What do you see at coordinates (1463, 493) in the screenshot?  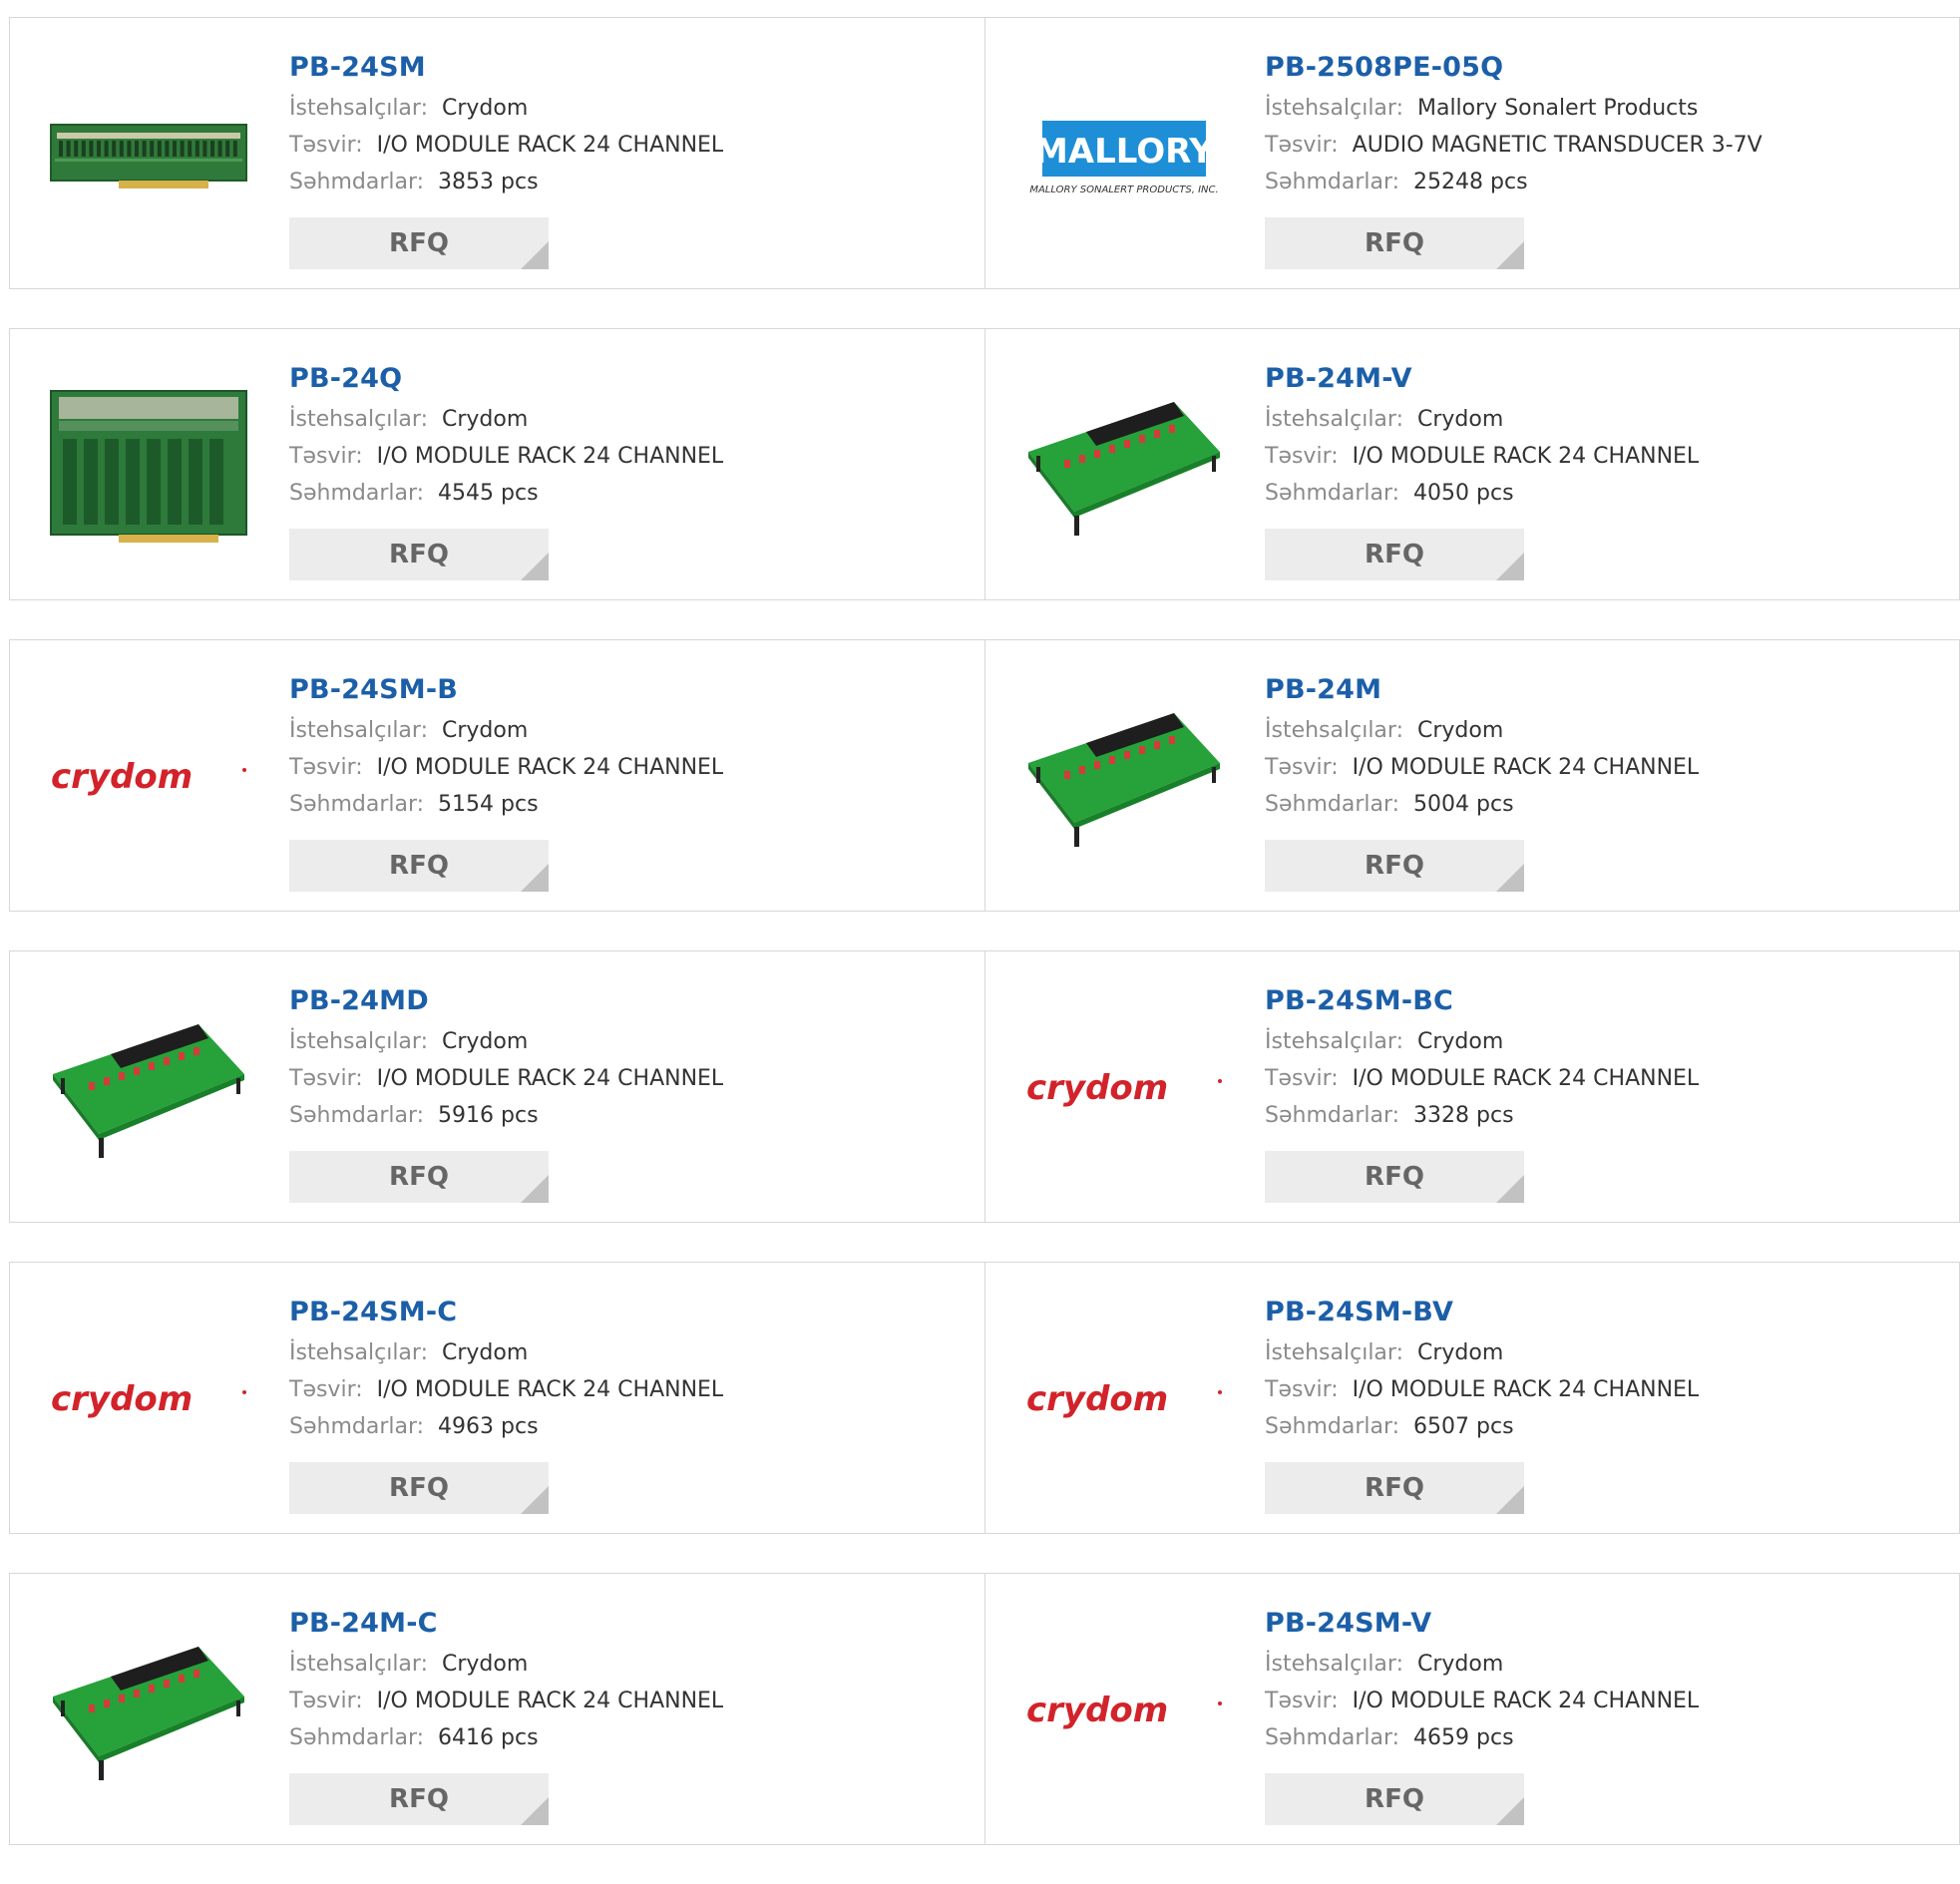 I see `stock-value: 4050 pcs` at bounding box center [1463, 493].